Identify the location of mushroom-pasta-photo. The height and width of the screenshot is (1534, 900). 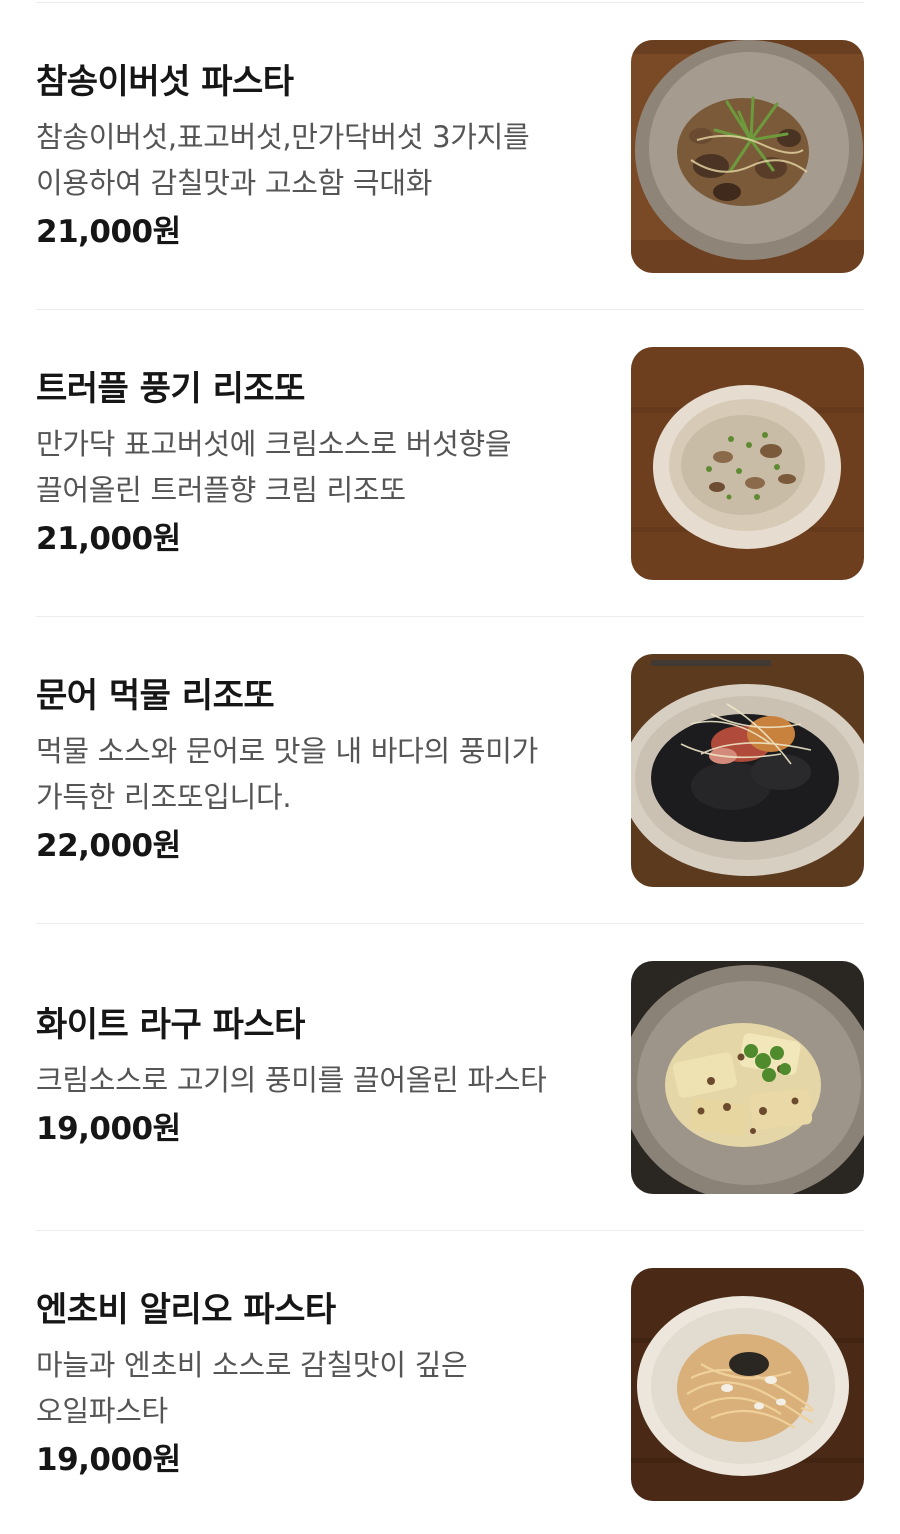
(747, 156).